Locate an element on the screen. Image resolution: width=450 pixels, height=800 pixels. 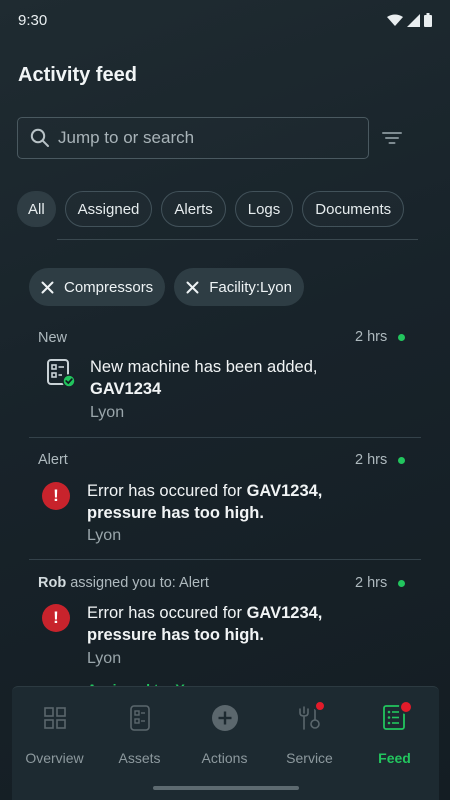
nav-item-service: Service is located at coordinates (309, 732).